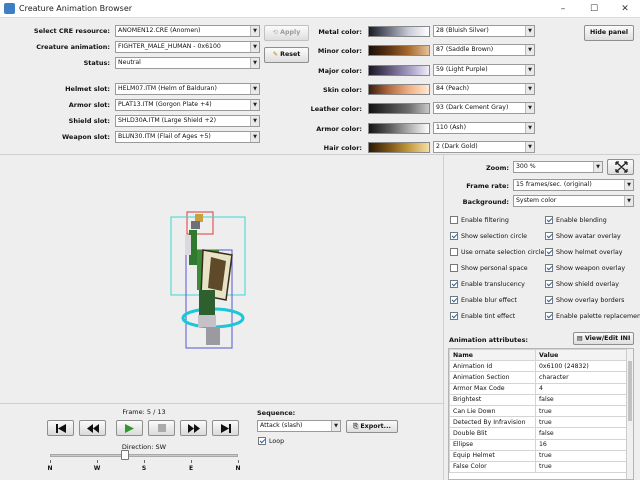 This screenshot has height=480, width=640. Describe the element at coordinates (187, 89) in the screenshot. I see `helmet-slot-select: HELM07.ITM (Helm of Balduran) ▼` at that location.